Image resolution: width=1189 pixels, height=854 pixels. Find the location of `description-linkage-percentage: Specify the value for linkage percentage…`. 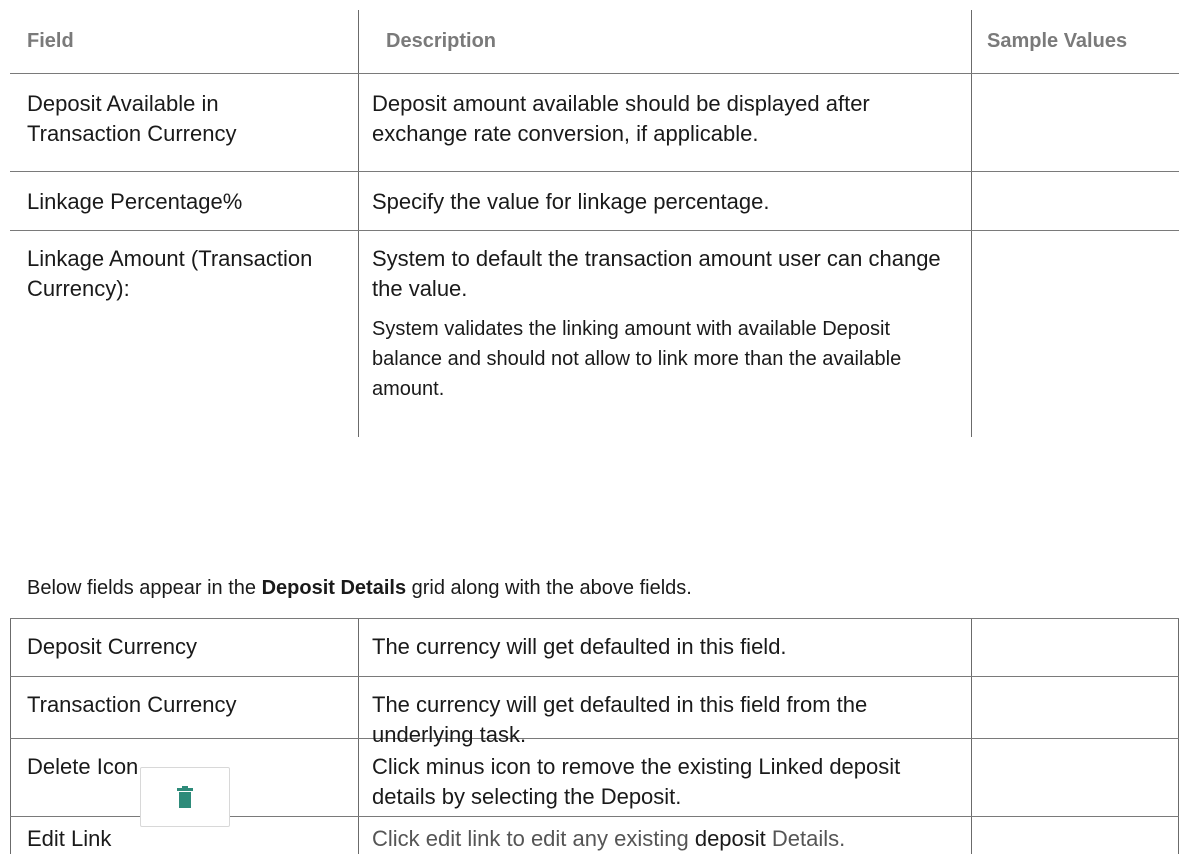

description-linkage-percentage: Specify the value for linkage percentage… is located at coordinates (571, 201).